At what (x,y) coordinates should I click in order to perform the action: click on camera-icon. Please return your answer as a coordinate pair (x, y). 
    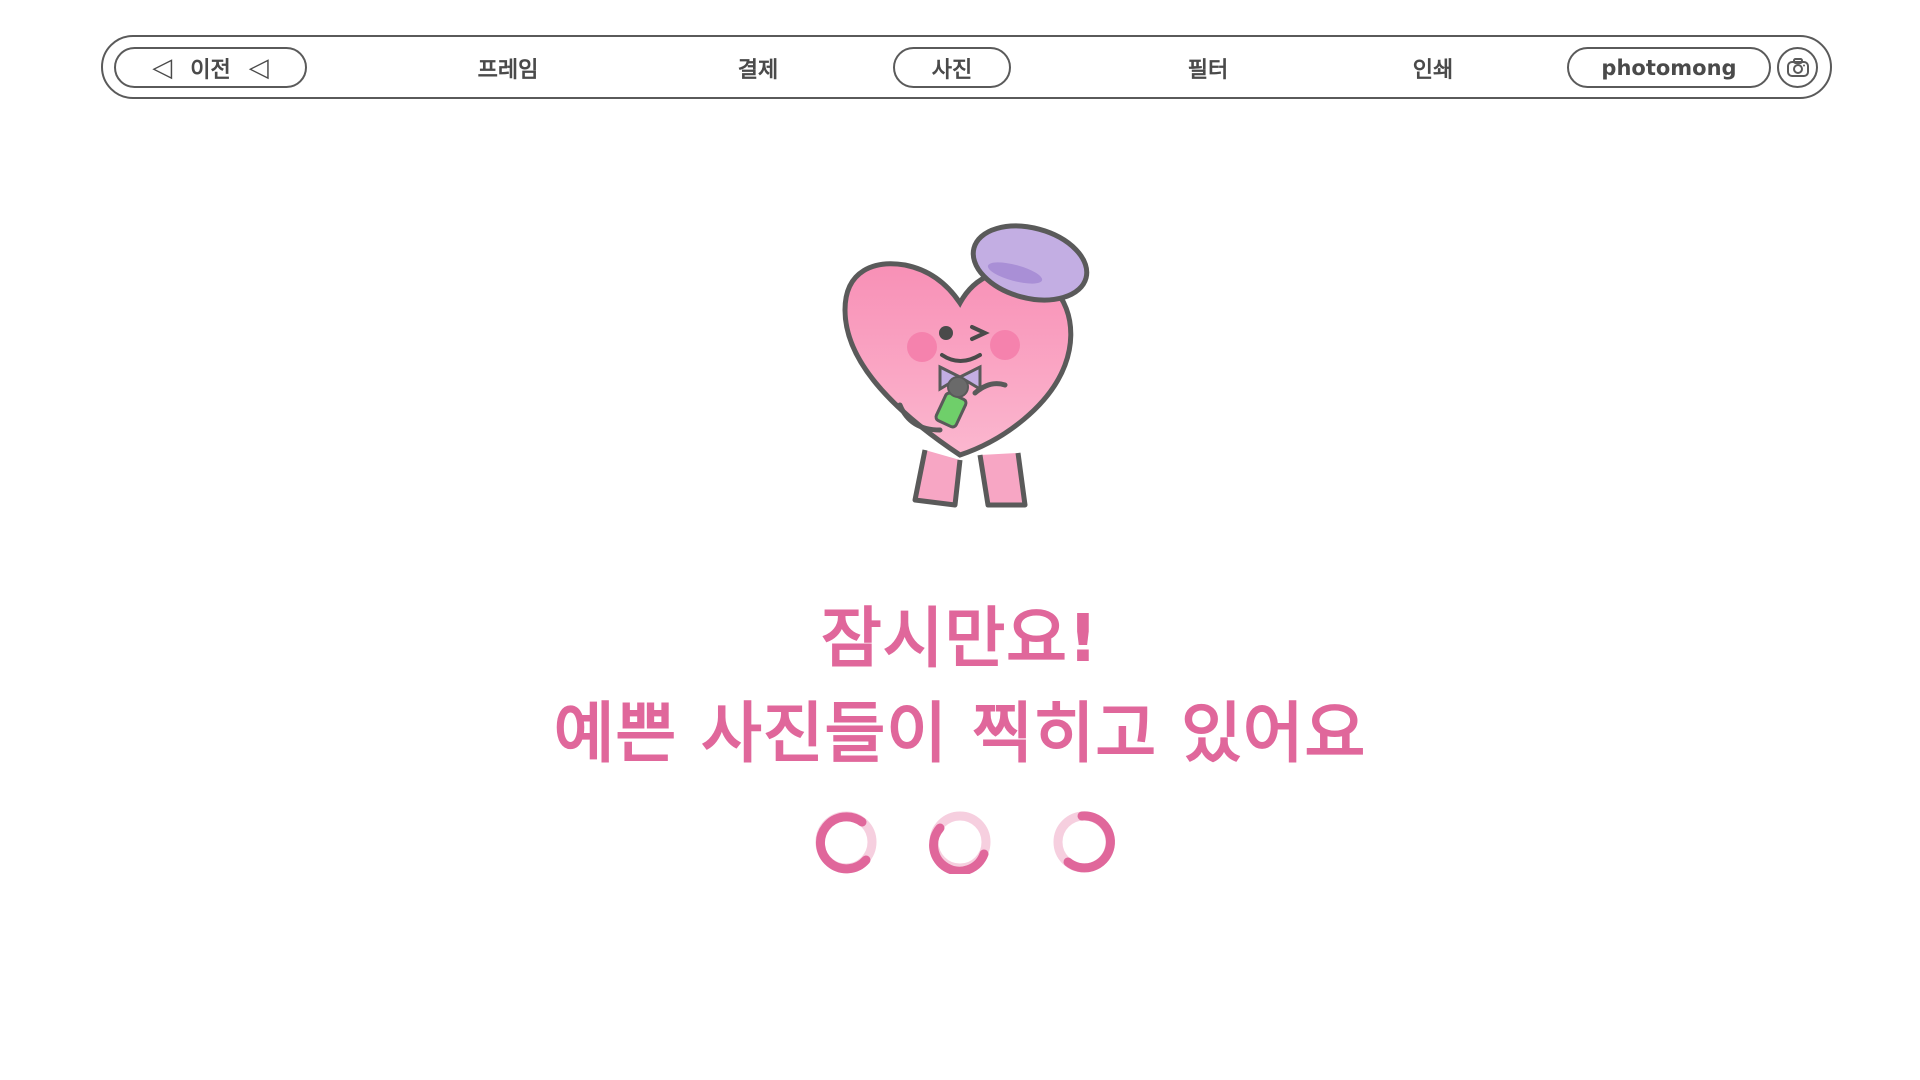
    Looking at the image, I should click on (1797, 67).